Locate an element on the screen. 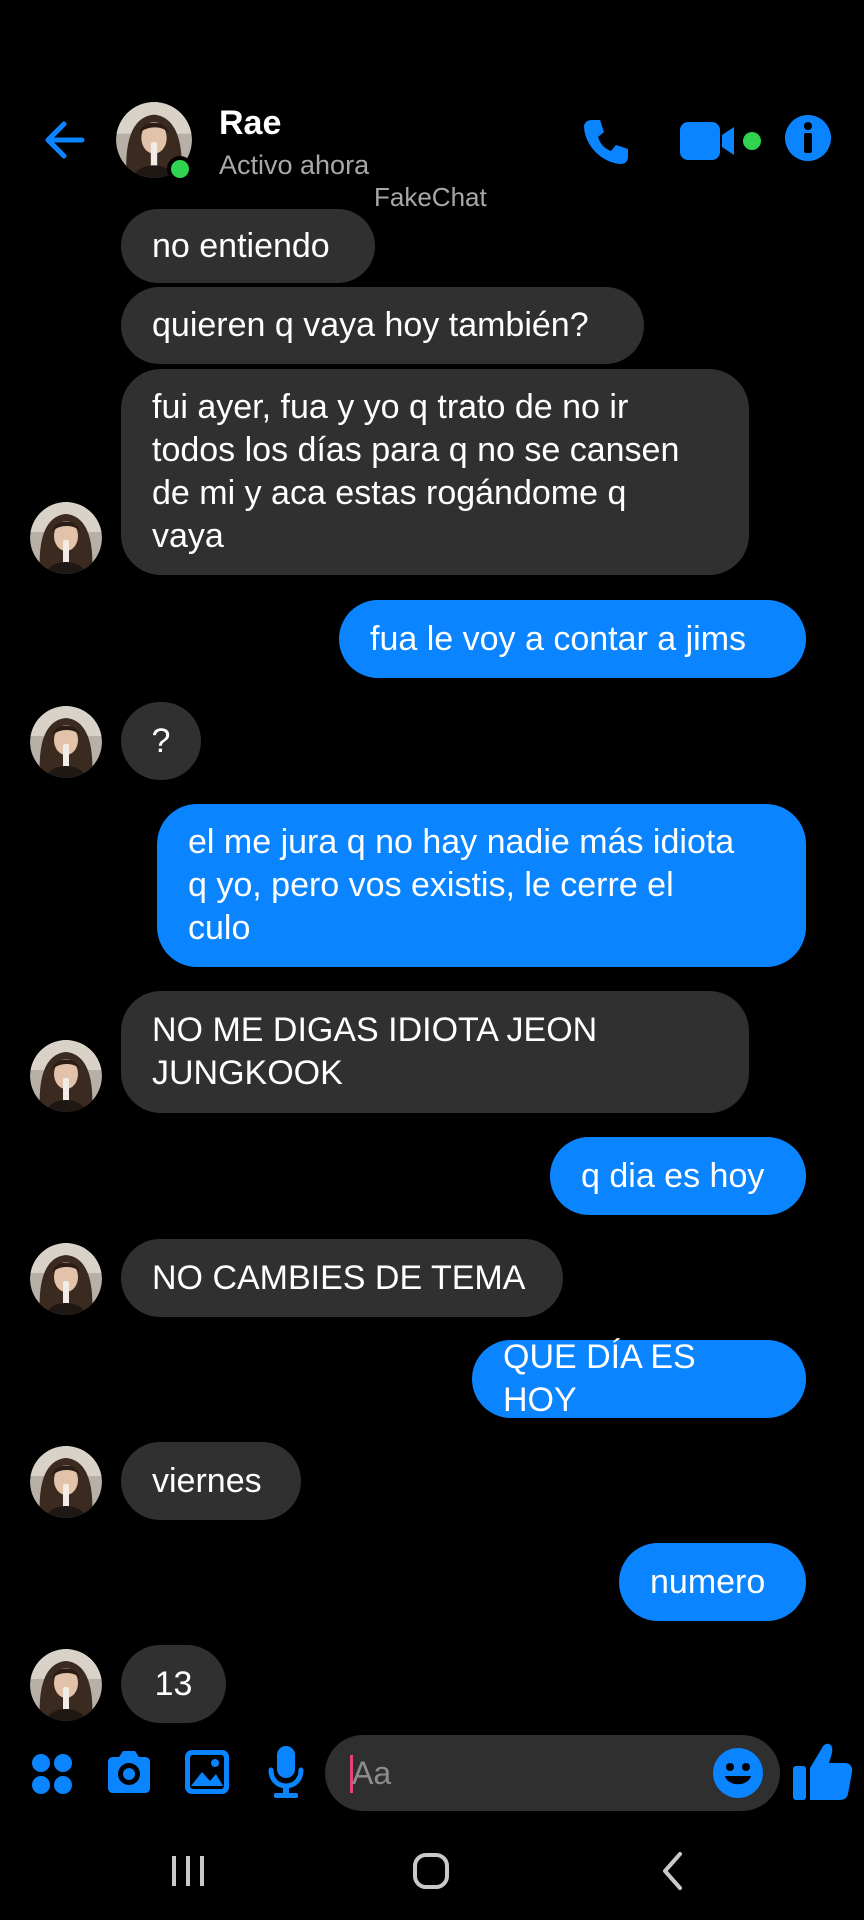  message-line: el me jura q no hay nadie más idiota is located at coordinates (461, 842).